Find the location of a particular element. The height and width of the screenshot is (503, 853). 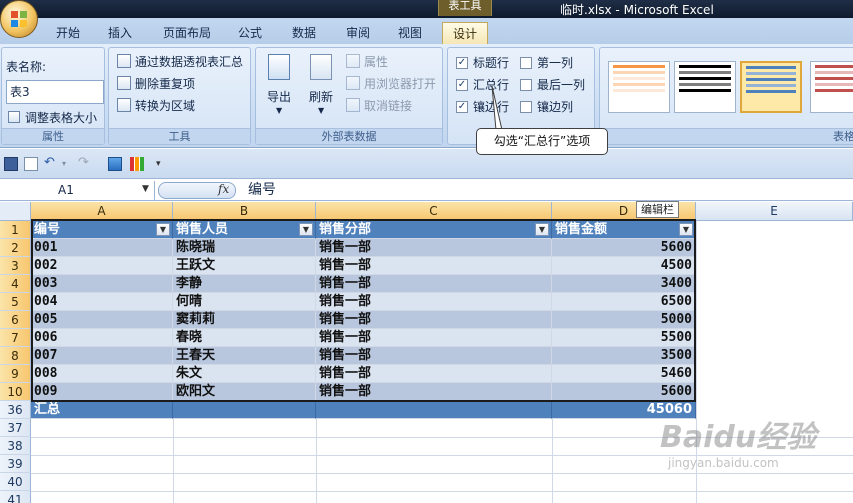

table-cell: 5000 is located at coordinates (624, 320).